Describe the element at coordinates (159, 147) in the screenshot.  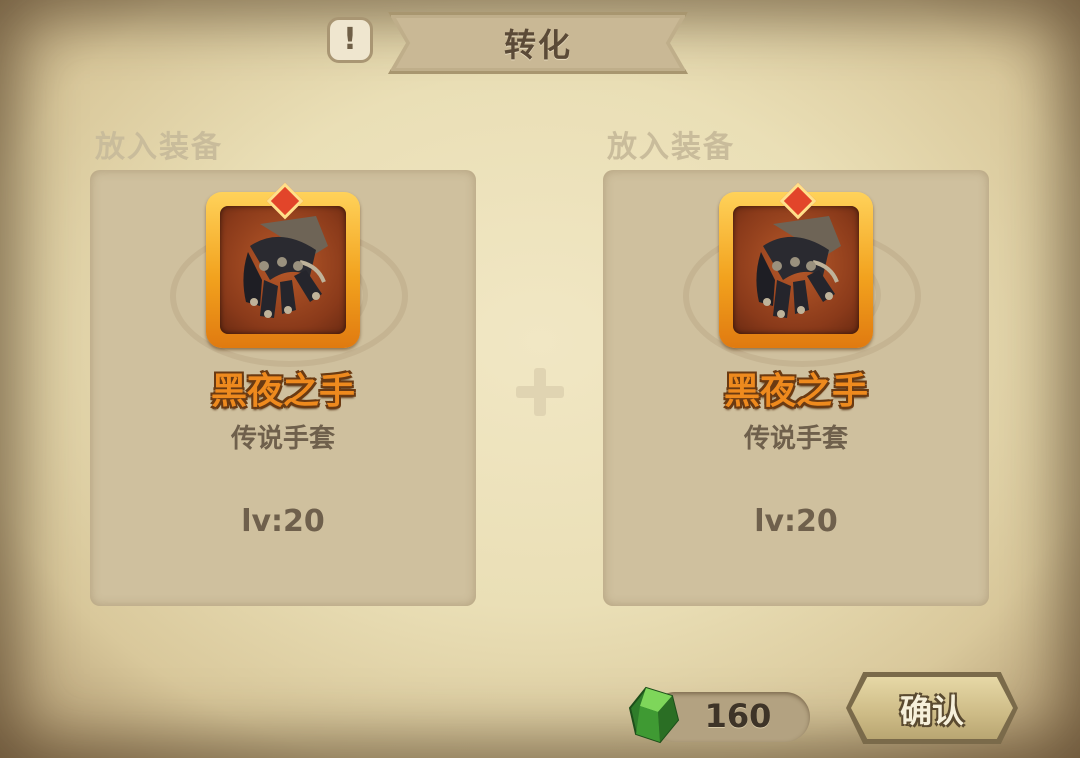
I see `slot-label-left: 放入装备` at that location.